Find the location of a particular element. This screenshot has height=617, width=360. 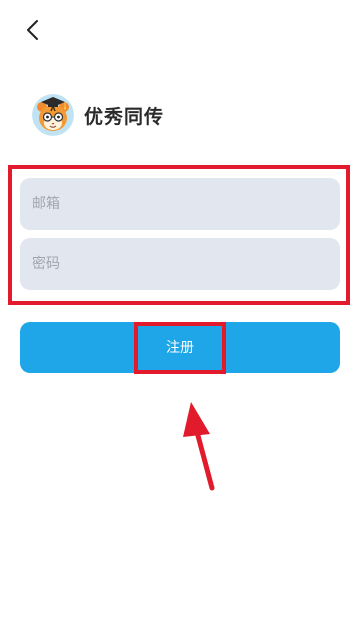

register-button-label: 注册 is located at coordinates (180, 347).